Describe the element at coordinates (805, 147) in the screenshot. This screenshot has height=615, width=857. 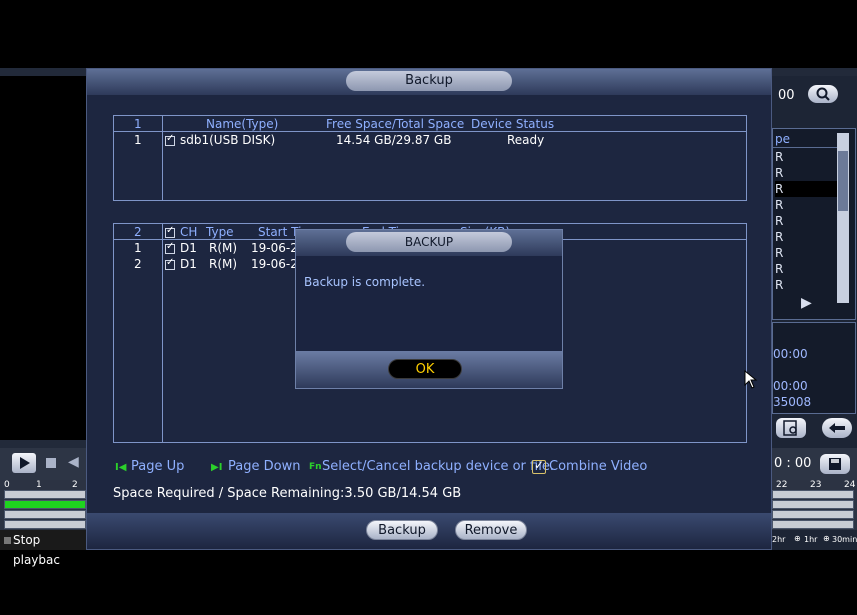
I see `list-divider` at that location.